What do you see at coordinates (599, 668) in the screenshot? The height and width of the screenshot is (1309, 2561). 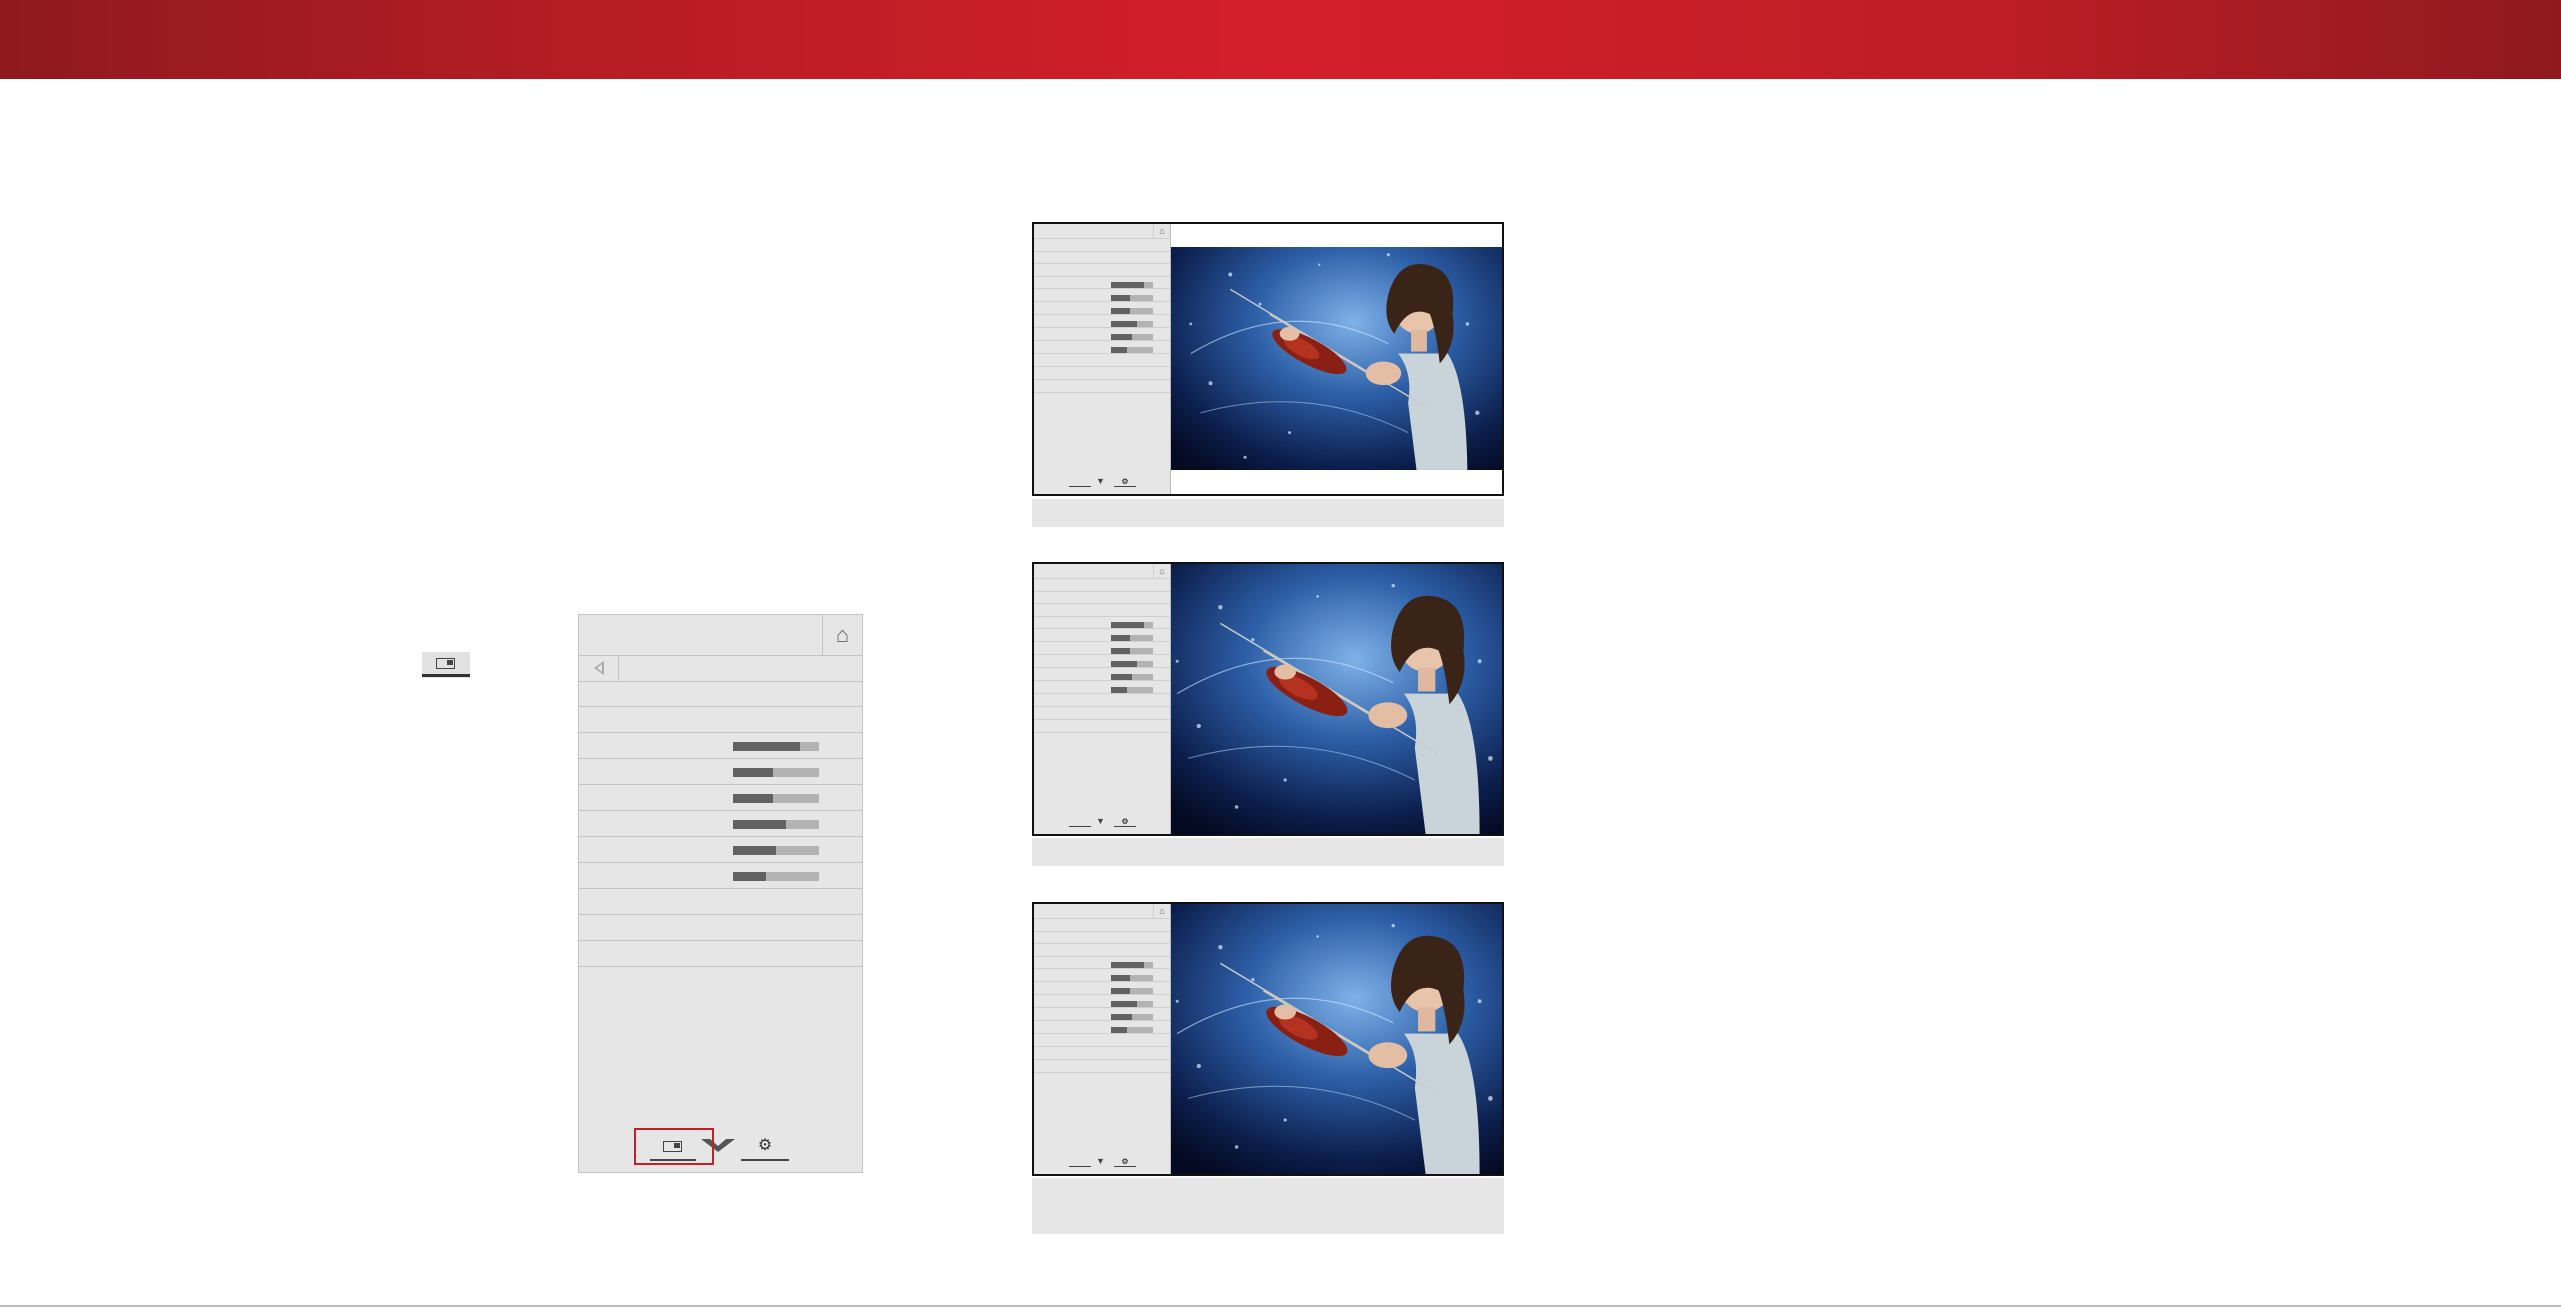 I see `back-arrow-icon` at bounding box center [599, 668].